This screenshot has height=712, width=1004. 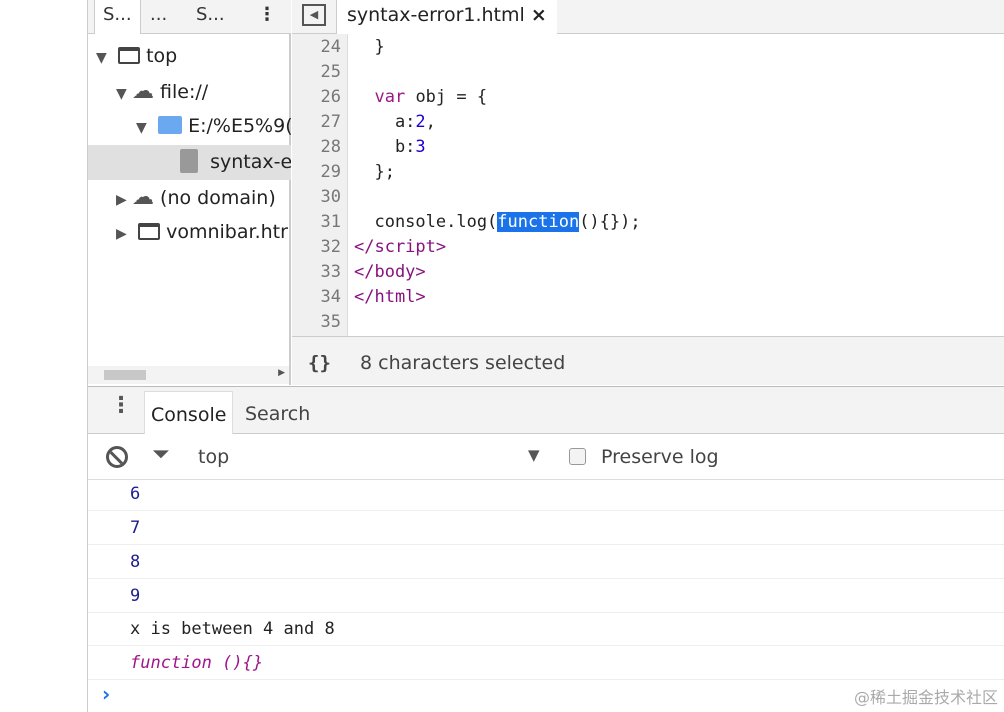 What do you see at coordinates (170, 125) in the screenshot?
I see `folder-icon` at bounding box center [170, 125].